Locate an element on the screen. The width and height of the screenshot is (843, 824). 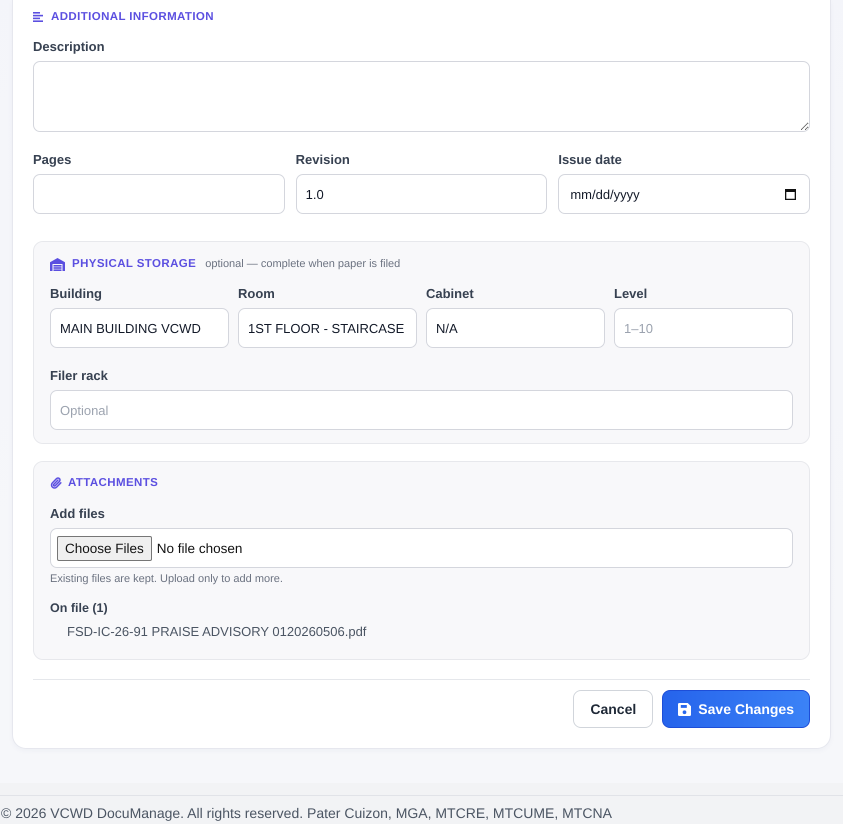
field-label: Level is located at coordinates (631, 294).